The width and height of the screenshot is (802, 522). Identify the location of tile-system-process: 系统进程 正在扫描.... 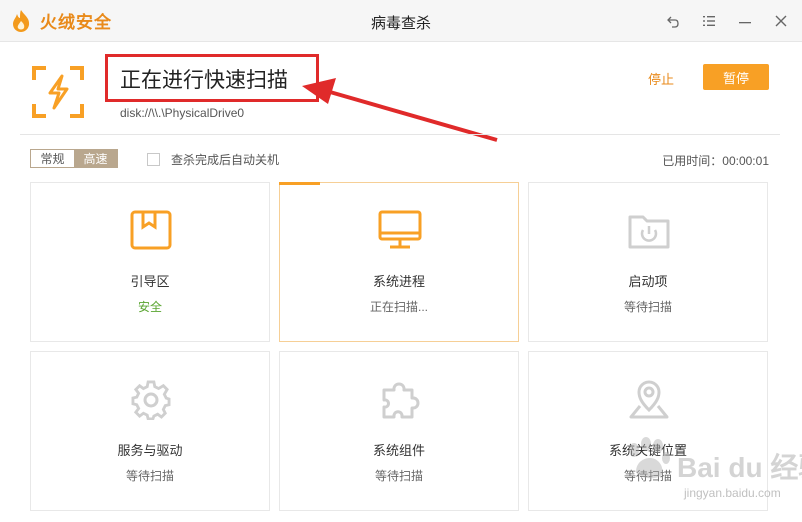
(399, 262).